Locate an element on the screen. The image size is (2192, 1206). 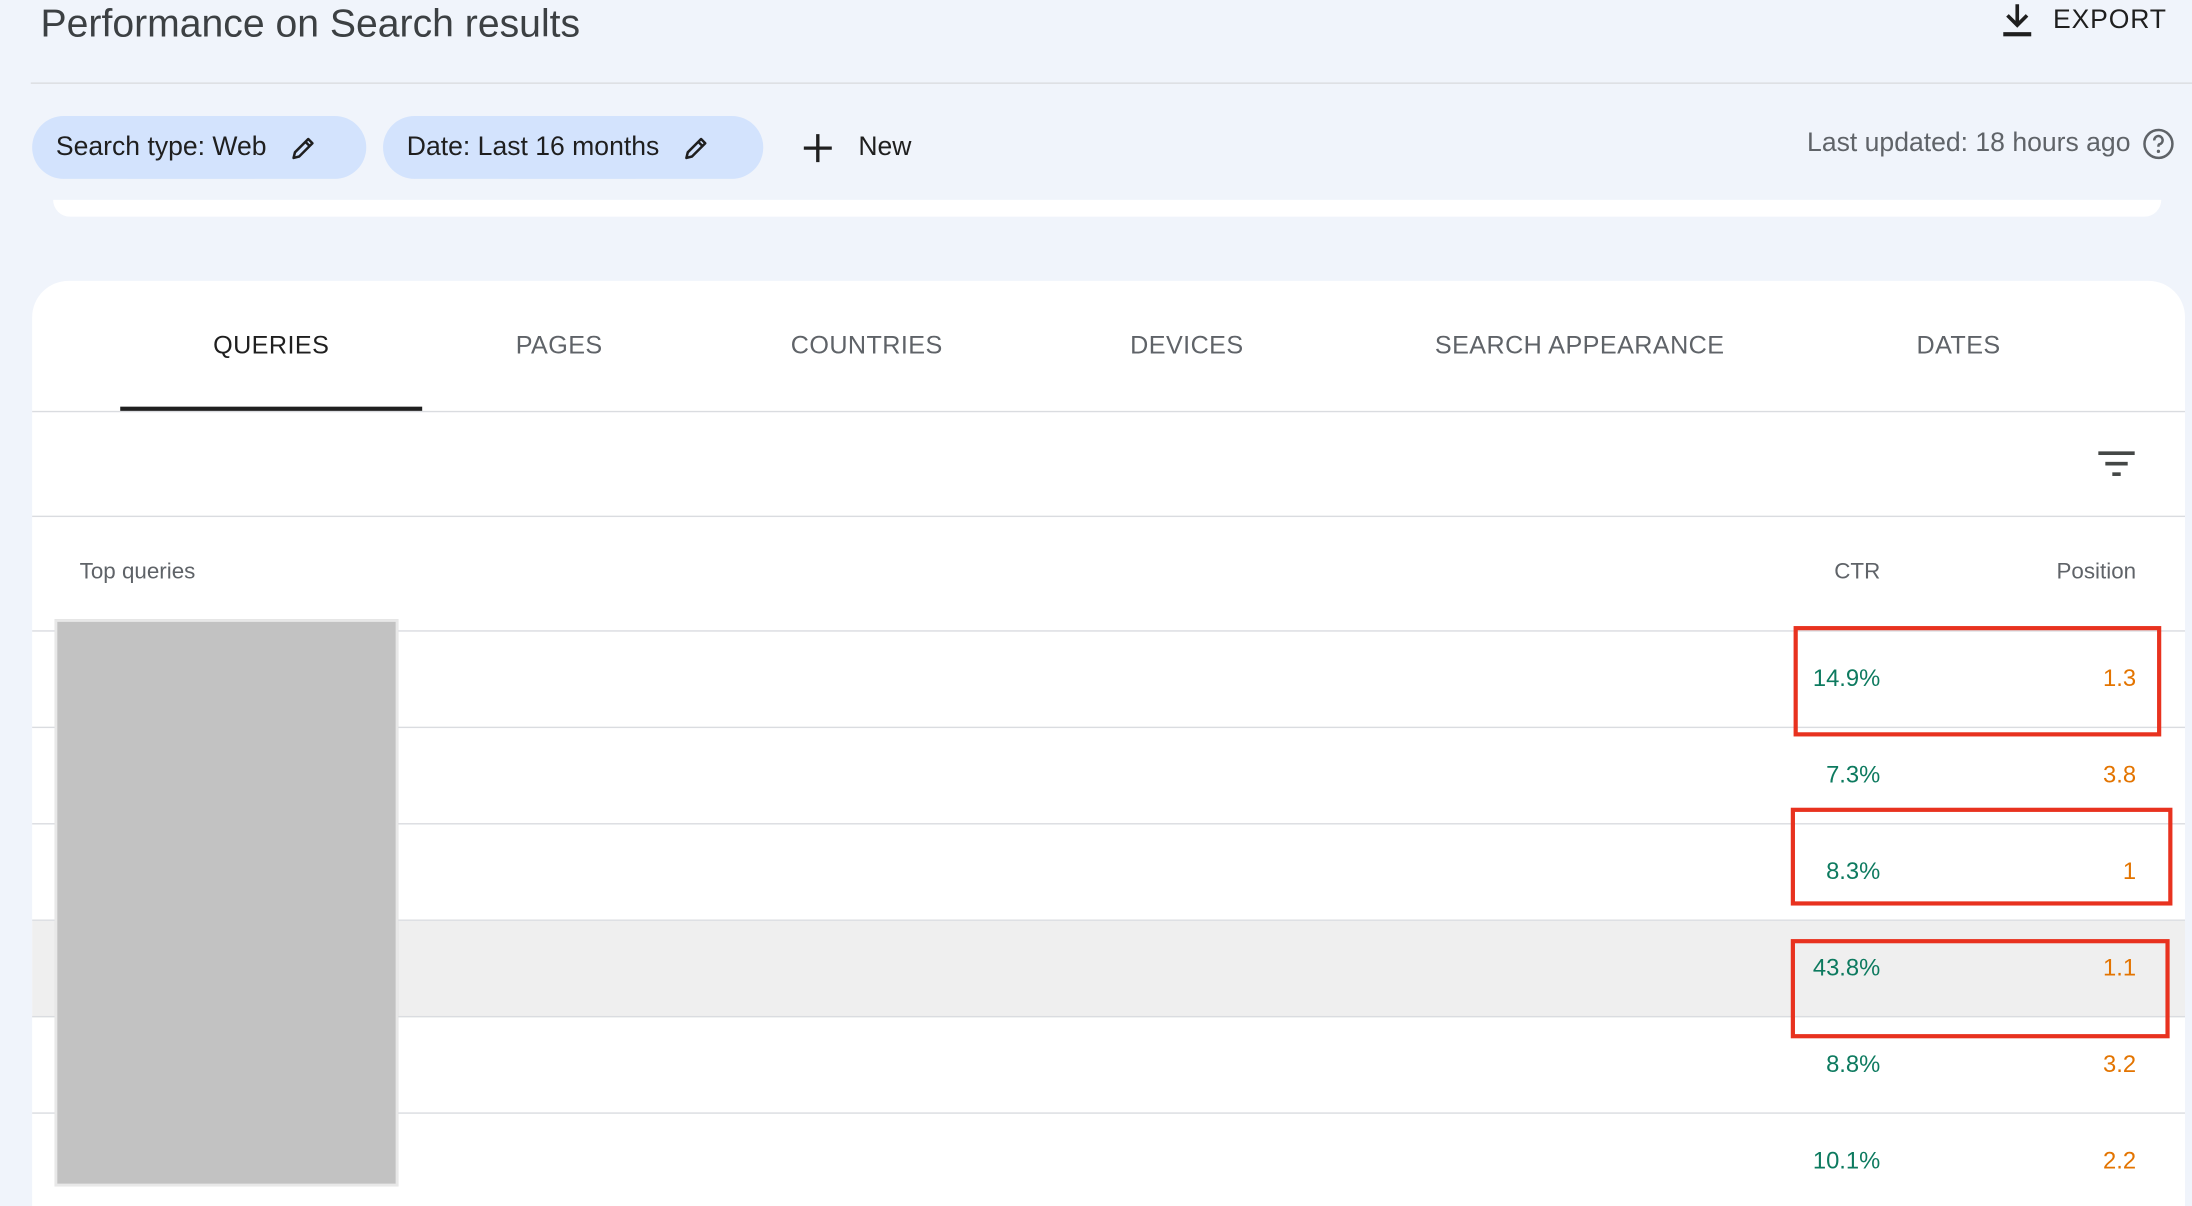
download-icon is located at coordinates (2017, 20).